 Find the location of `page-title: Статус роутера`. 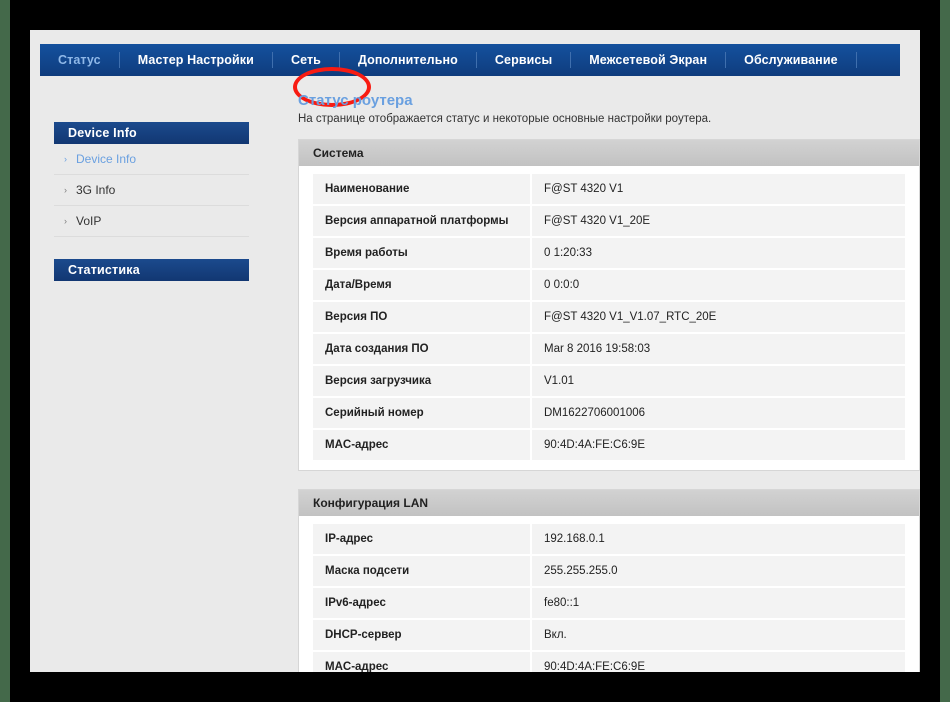

page-title: Статус роутера is located at coordinates (355, 100).